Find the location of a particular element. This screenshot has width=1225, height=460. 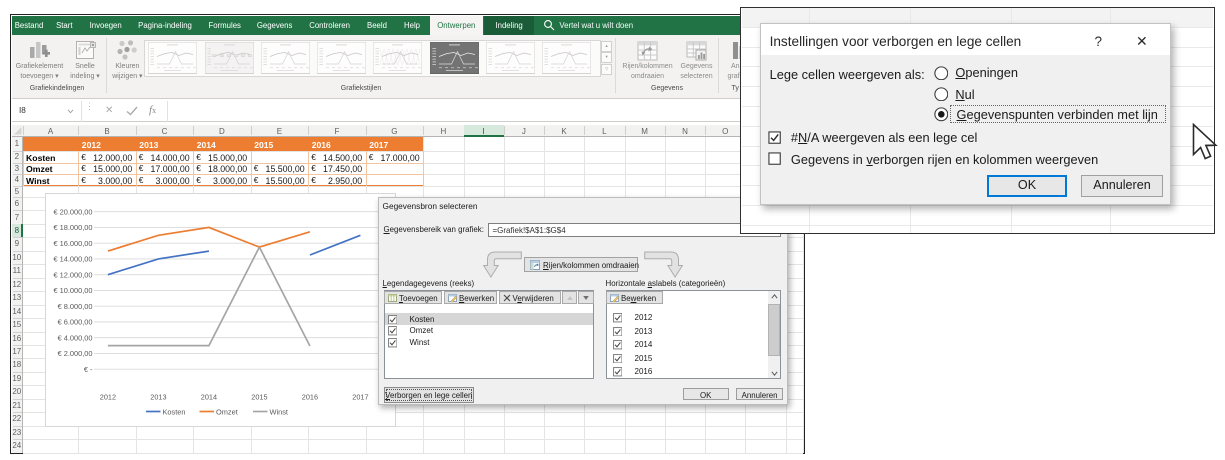

svg-text: € 10.000,00 is located at coordinates (72, 290).